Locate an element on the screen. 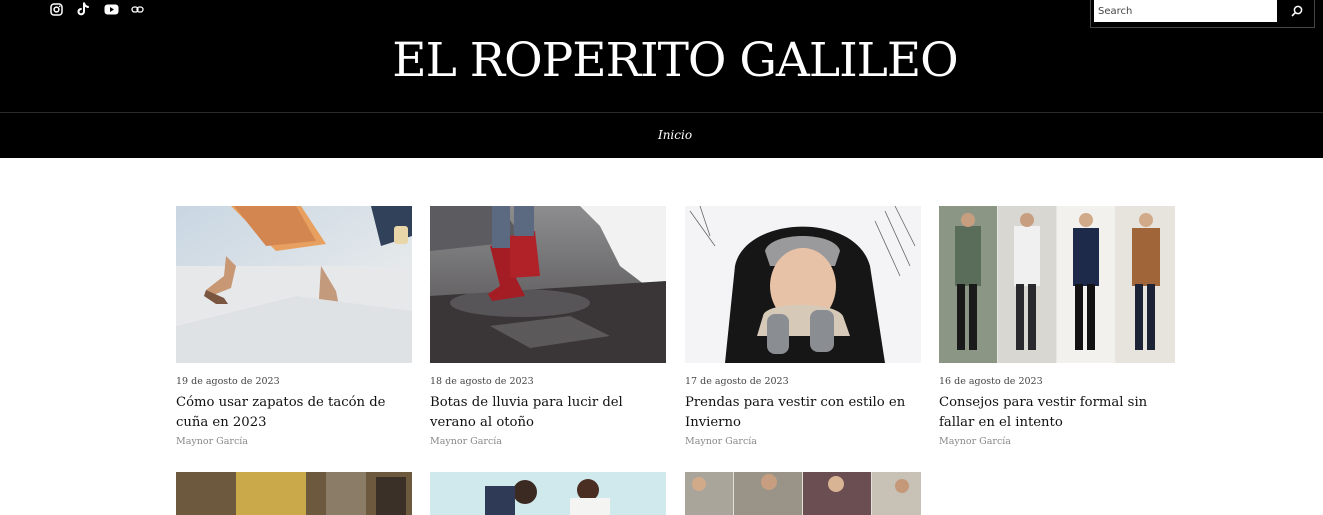 This screenshot has height=515, width=1323. tiktok-icon is located at coordinates (90, 9).